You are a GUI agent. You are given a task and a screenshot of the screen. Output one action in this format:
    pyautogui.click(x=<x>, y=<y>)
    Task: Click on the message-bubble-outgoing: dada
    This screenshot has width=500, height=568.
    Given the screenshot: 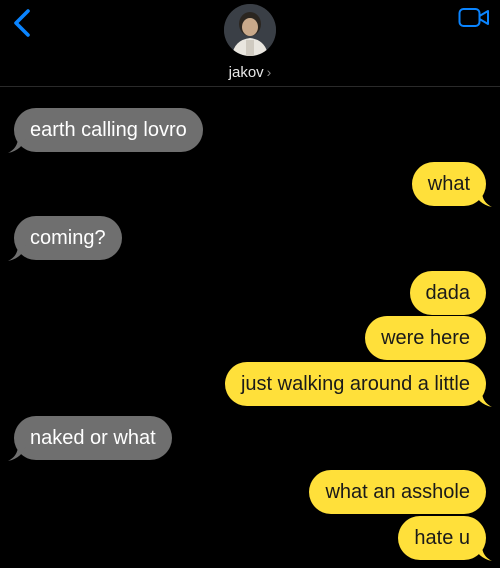 What is the action you would take?
    pyautogui.click(x=447, y=293)
    